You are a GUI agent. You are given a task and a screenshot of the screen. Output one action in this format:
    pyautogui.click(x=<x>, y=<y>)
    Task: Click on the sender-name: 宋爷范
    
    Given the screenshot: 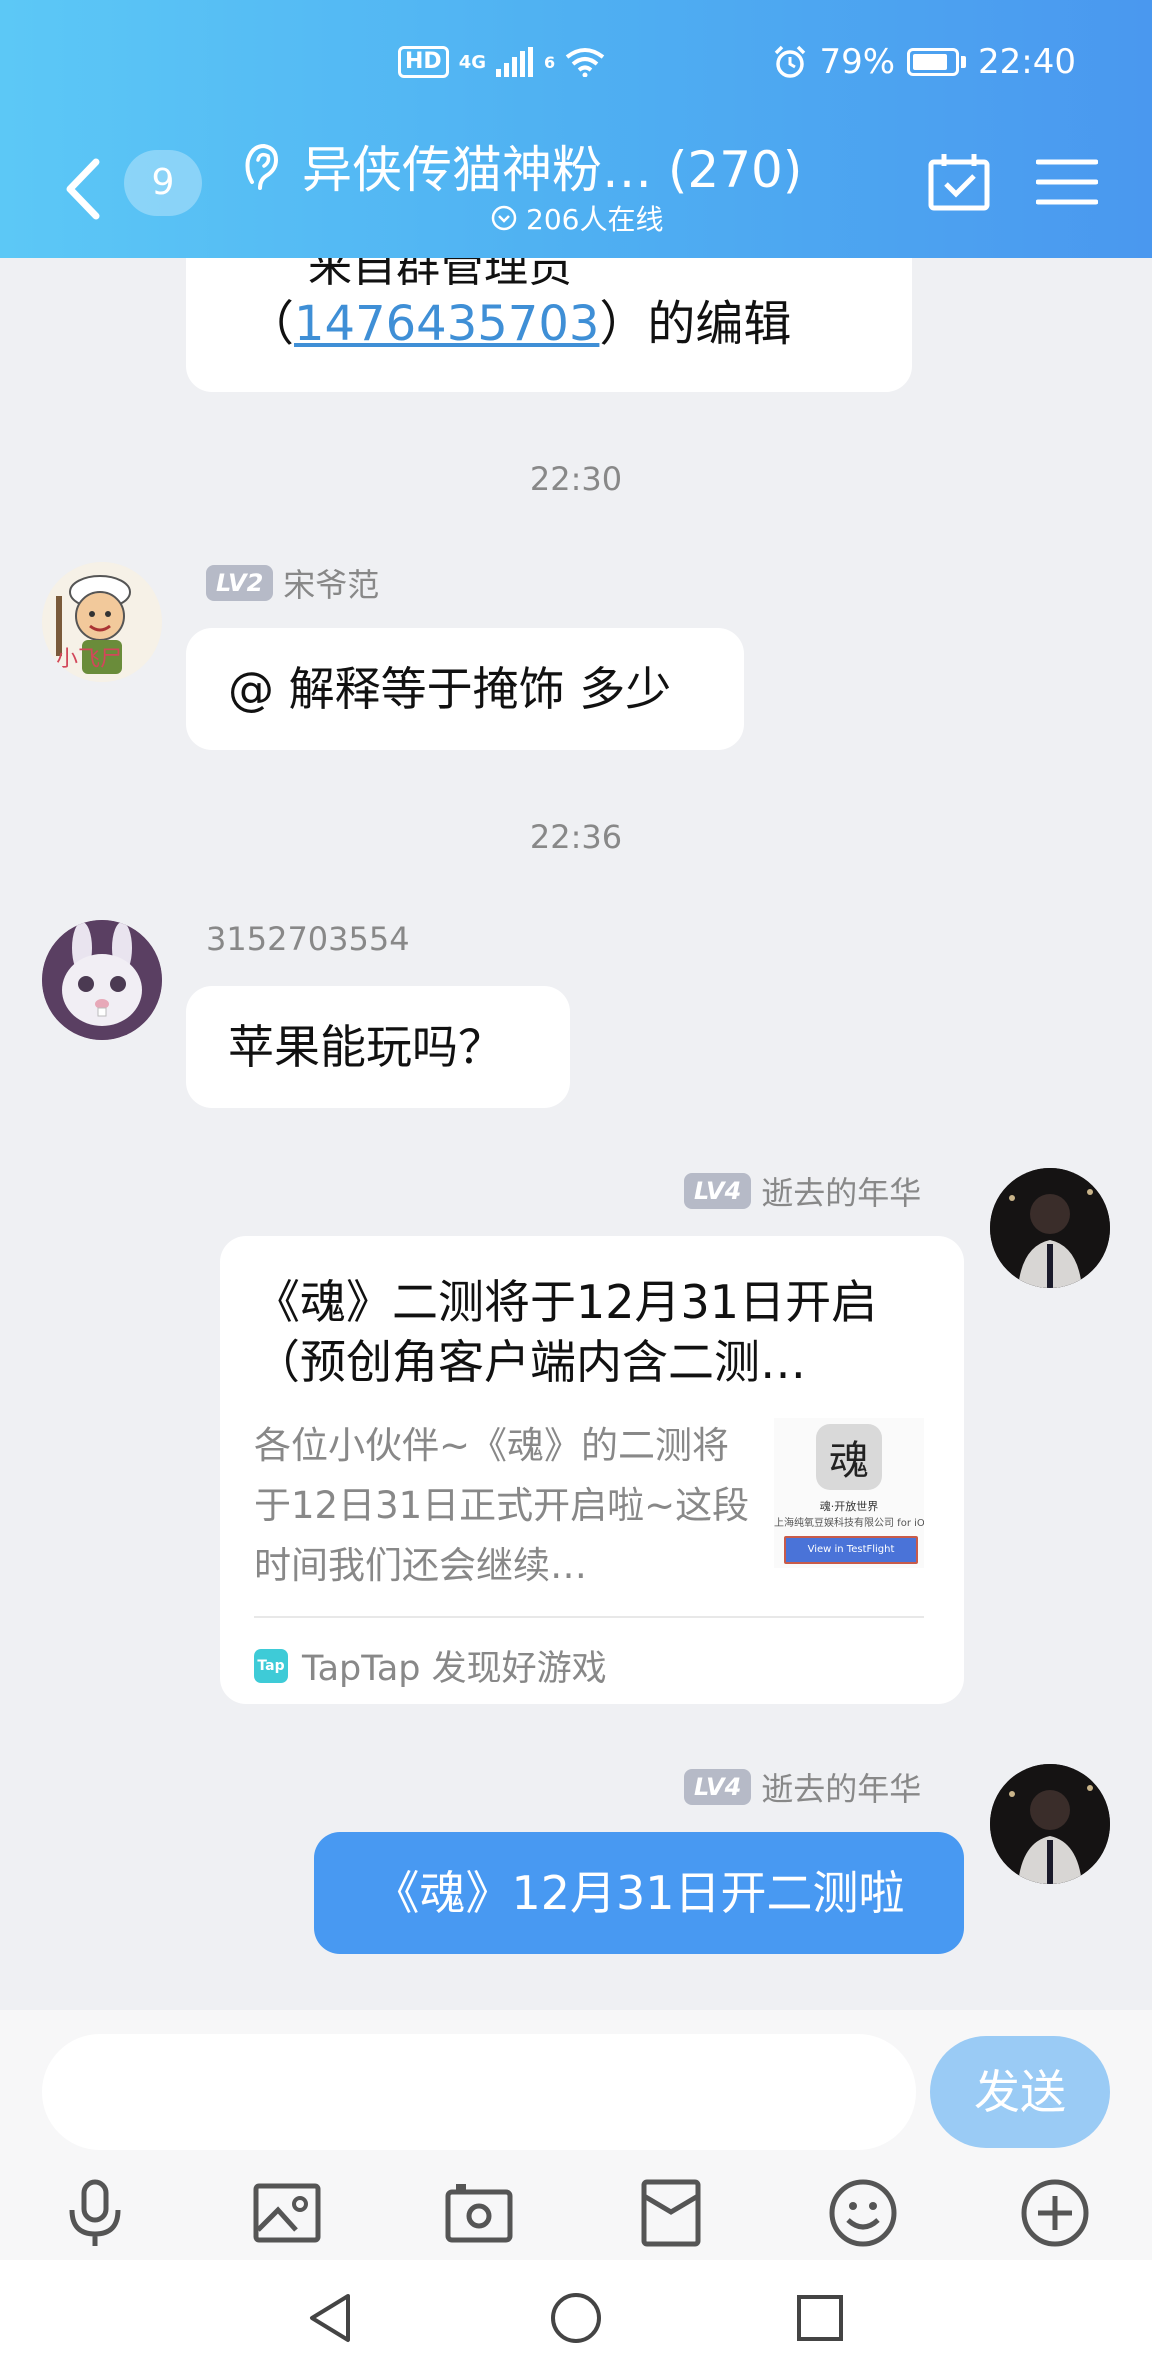 What is the action you would take?
    pyautogui.click(x=331, y=583)
    